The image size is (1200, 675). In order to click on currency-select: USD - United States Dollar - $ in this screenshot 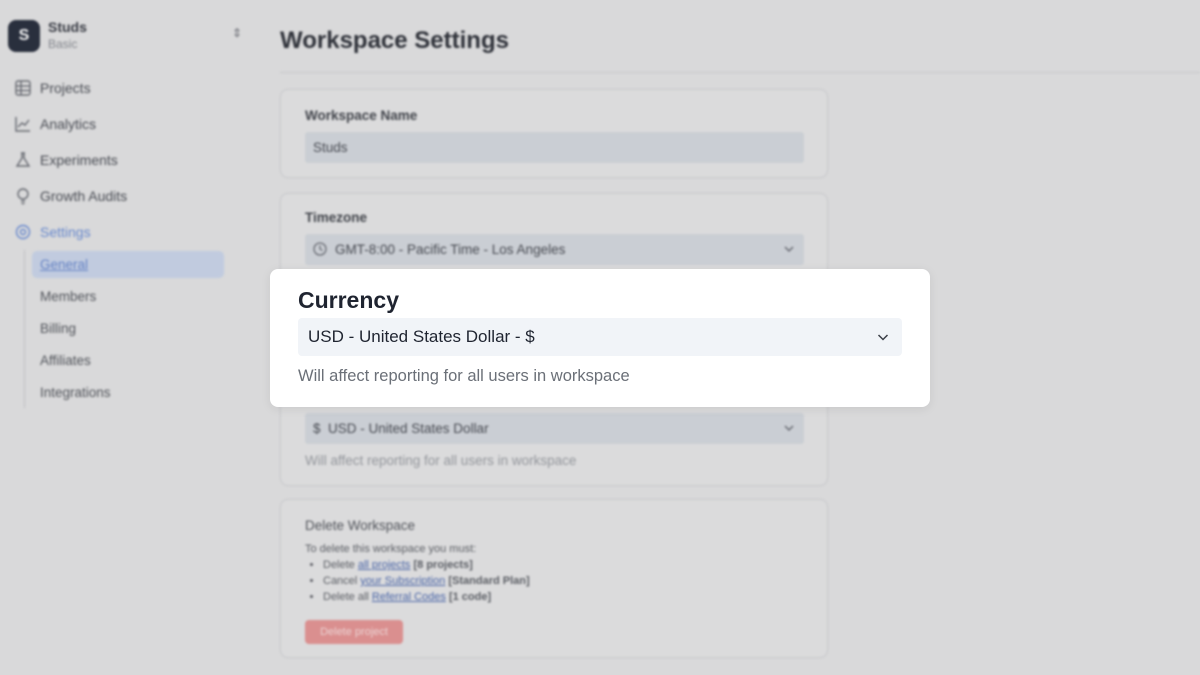, I will do `click(600, 337)`.